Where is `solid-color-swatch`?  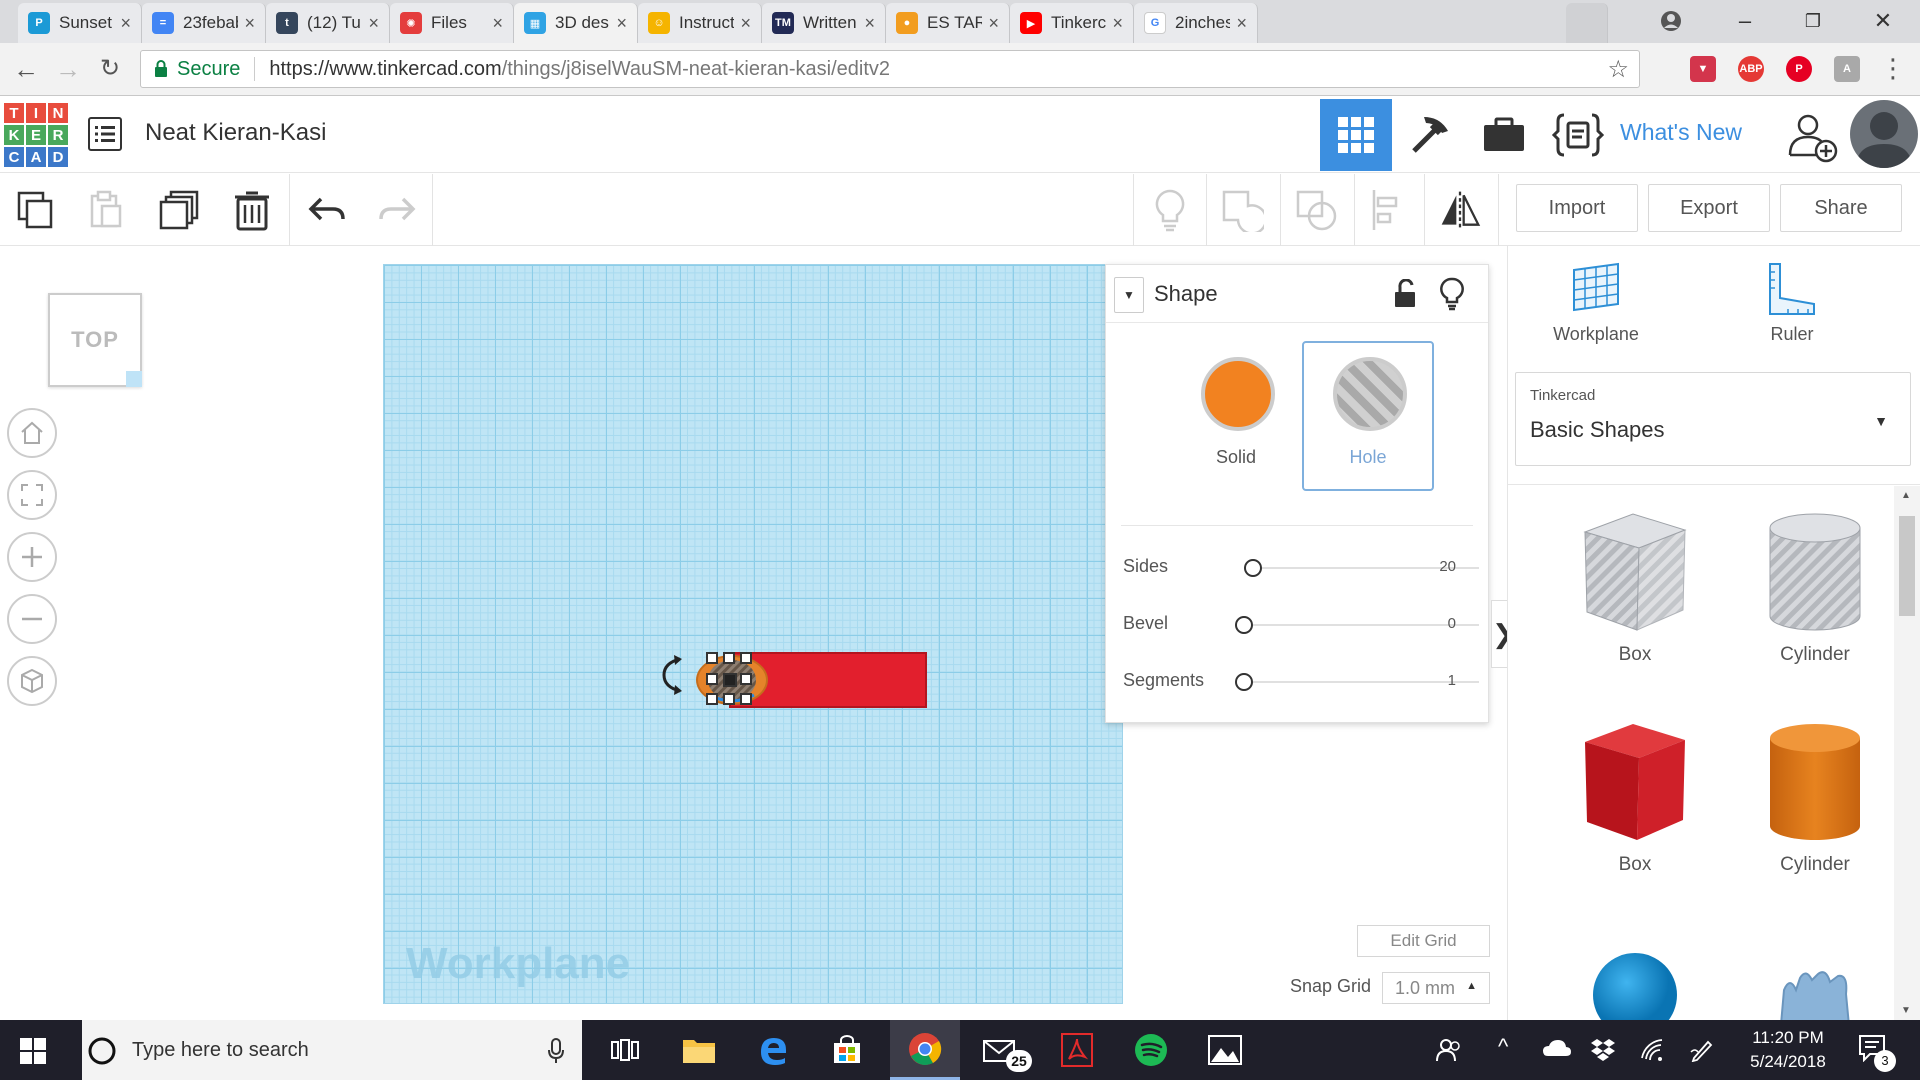 solid-color-swatch is located at coordinates (1238, 394).